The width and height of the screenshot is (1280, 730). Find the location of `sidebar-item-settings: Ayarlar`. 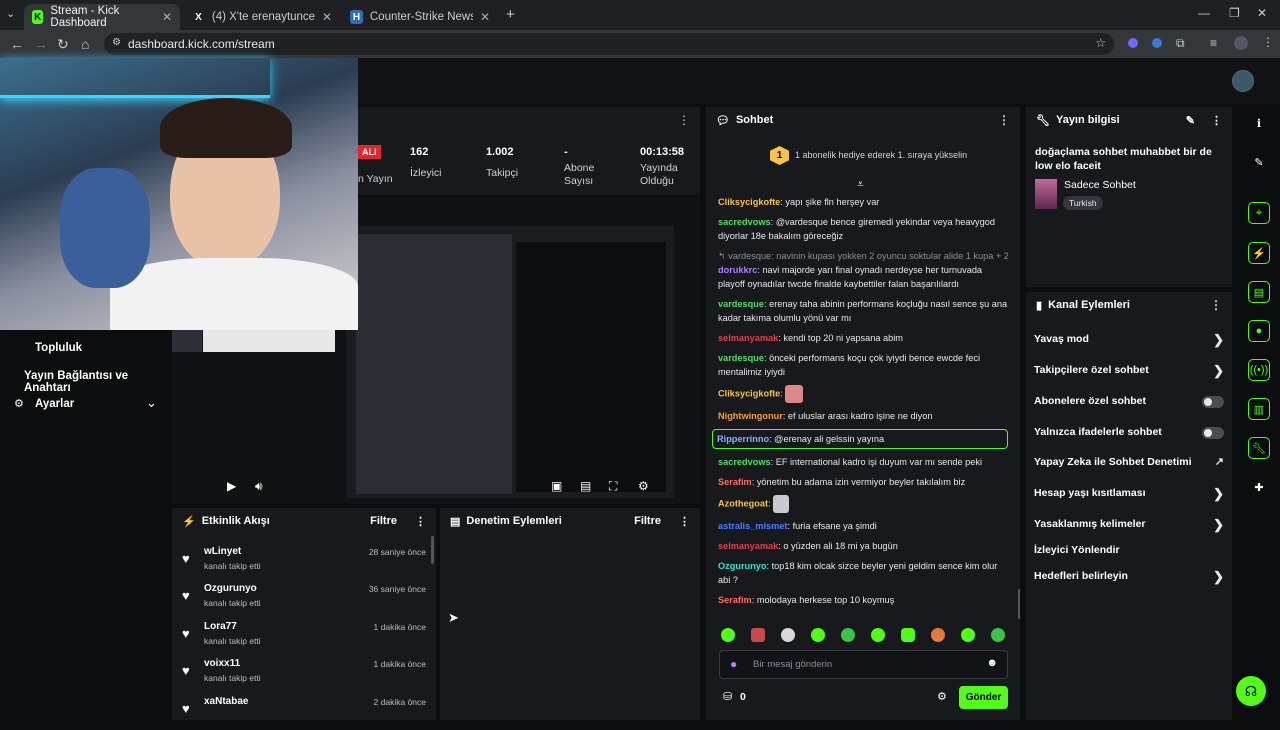

sidebar-item-settings: Ayarlar is located at coordinates (54, 404).